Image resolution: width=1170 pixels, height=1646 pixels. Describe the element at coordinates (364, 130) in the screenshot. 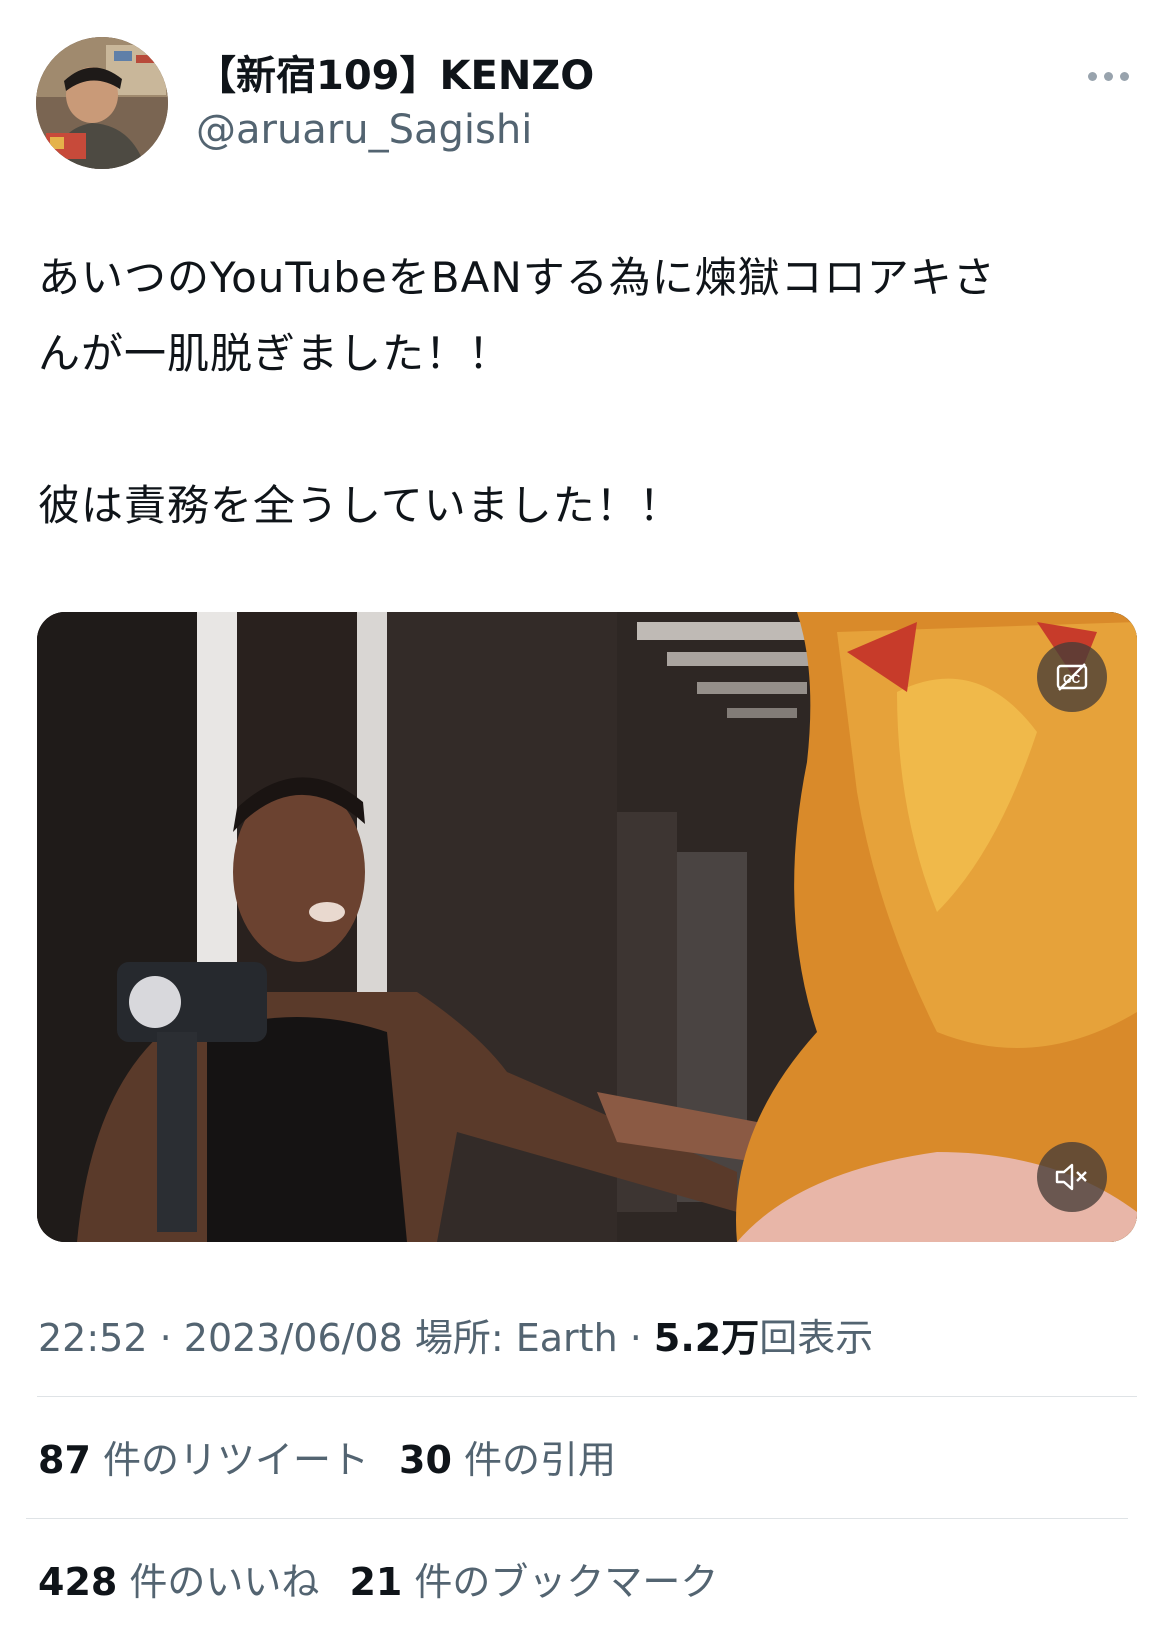

I see `author-username: @aruaru_Sagishi` at that location.